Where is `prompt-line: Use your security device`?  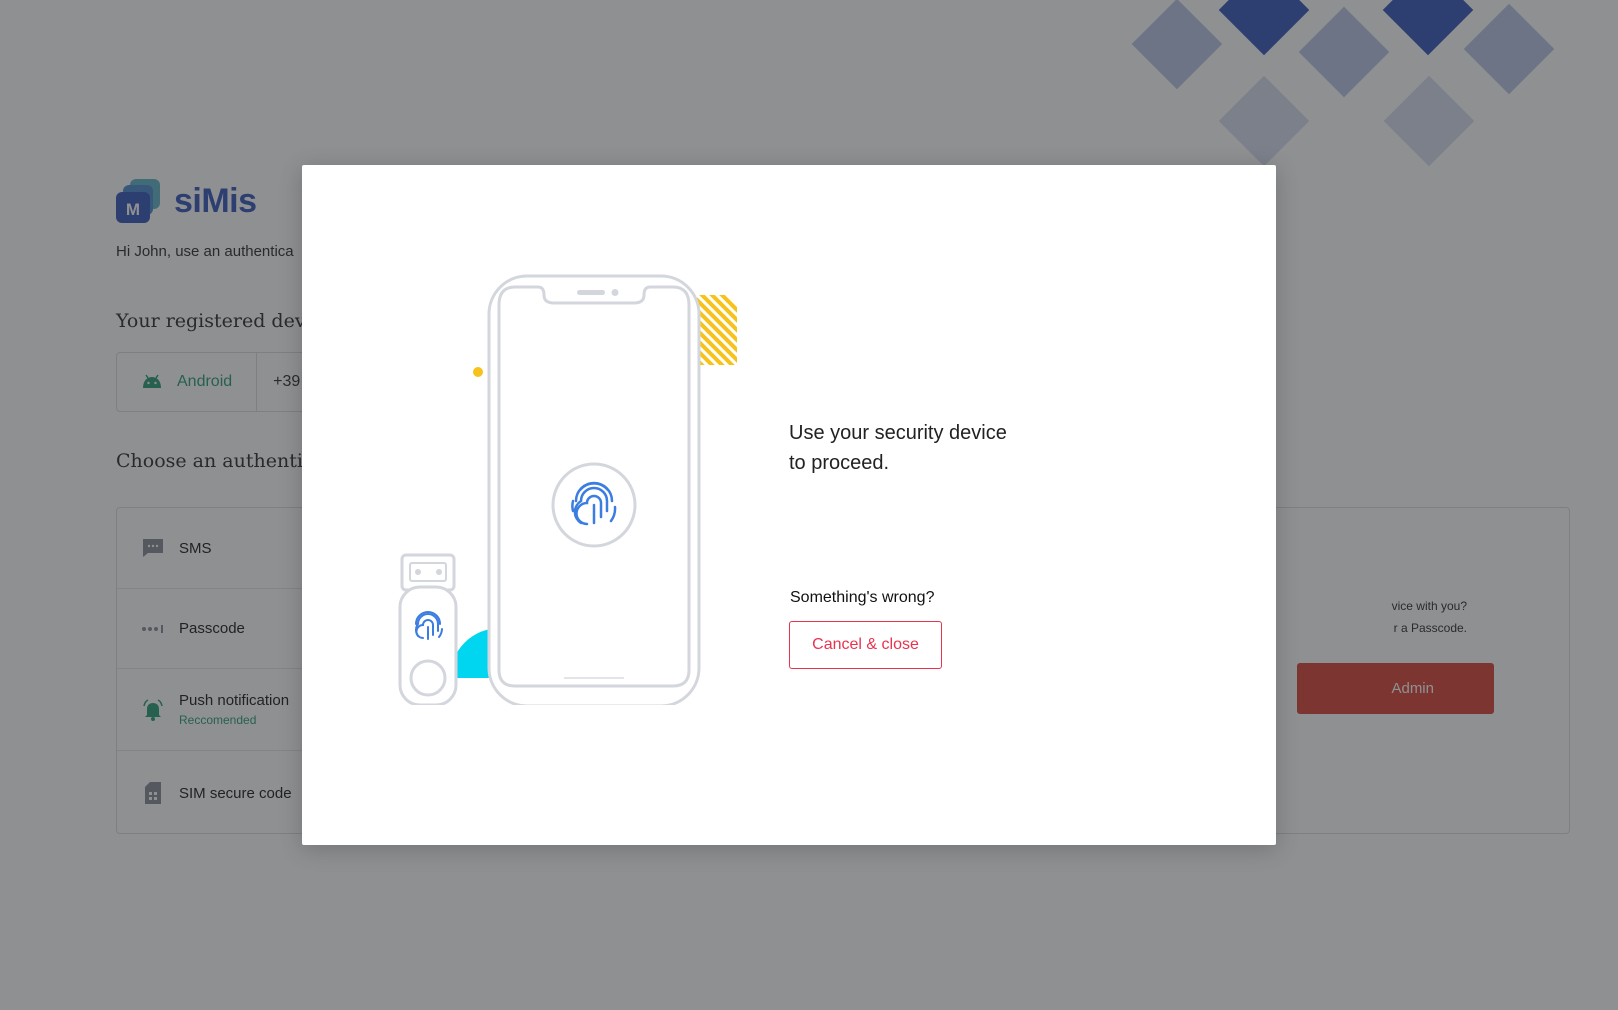 prompt-line: Use your security device is located at coordinates (898, 433).